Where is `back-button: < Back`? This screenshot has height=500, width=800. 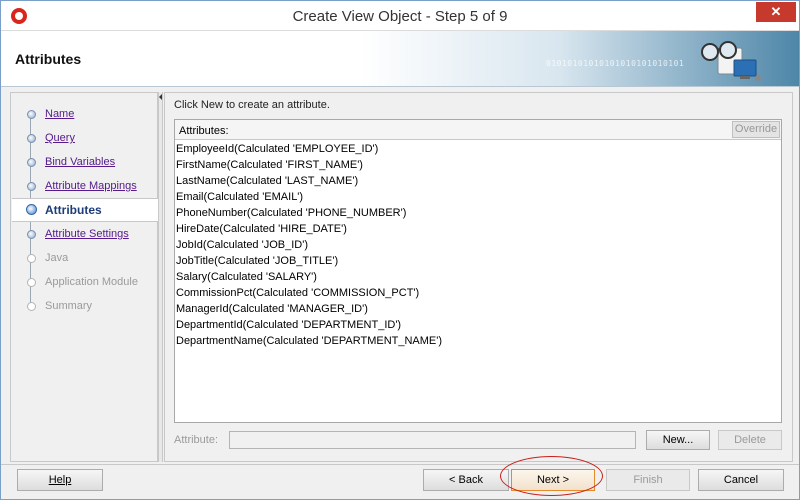
back-button: < Back is located at coordinates (466, 480).